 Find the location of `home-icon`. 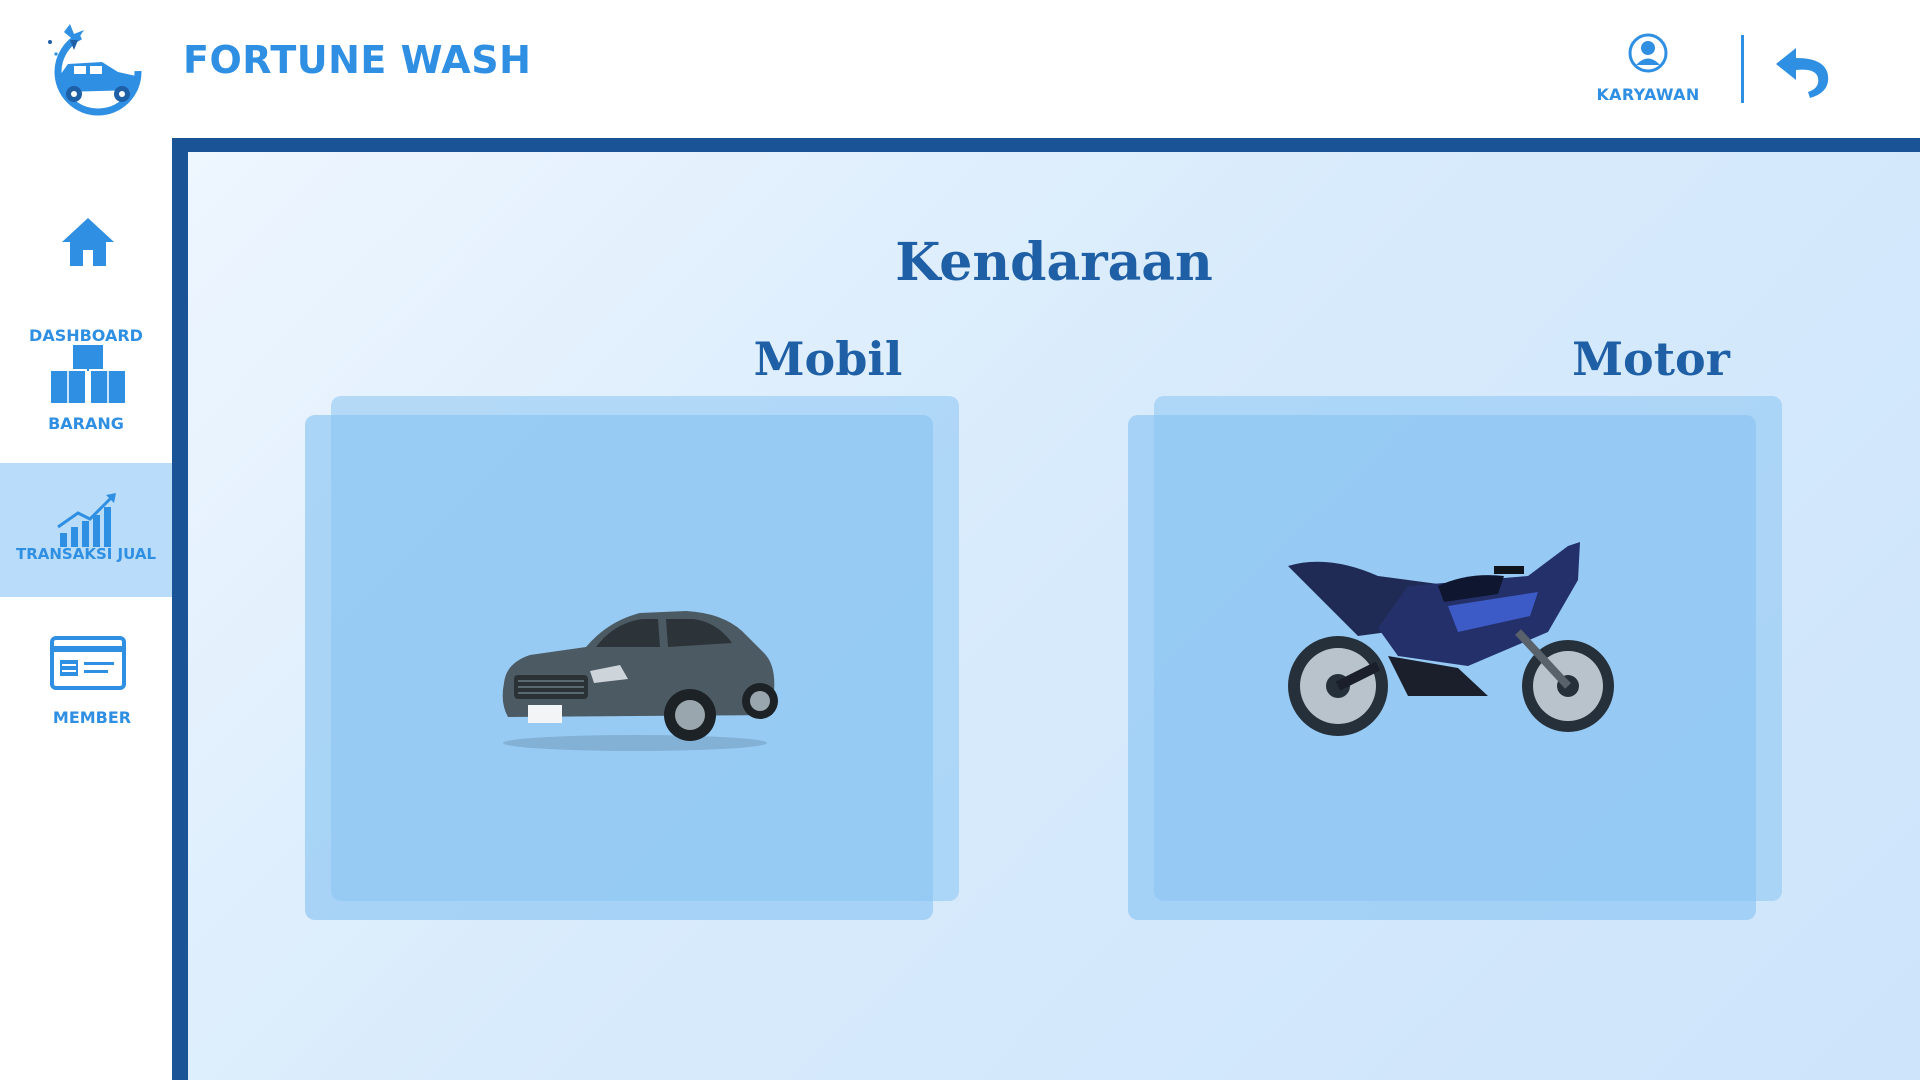

home-icon is located at coordinates (88, 242).